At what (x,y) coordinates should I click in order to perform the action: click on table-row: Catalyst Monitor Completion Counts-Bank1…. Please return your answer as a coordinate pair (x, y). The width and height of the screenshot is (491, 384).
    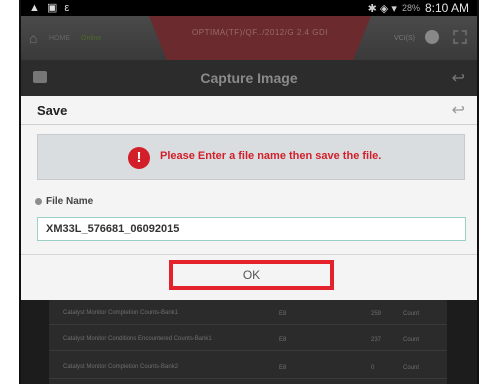
    Looking at the image, I should click on (248, 314).